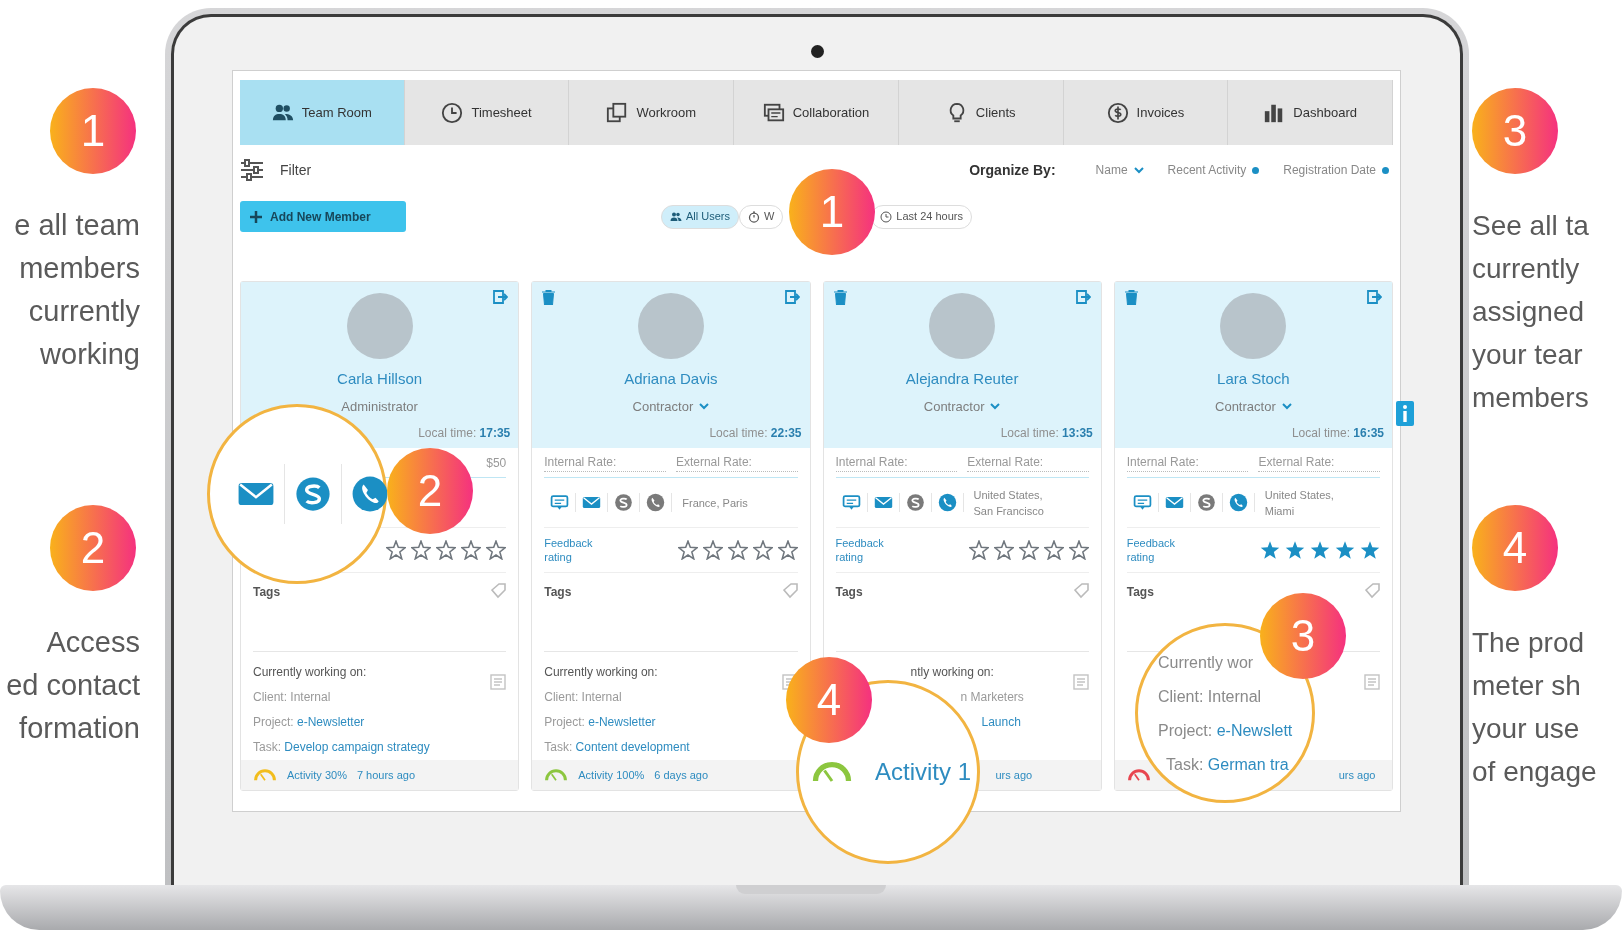  Describe the element at coordinates (1001, 722) in the screenshot. I see `project-text: Launch` at that location.